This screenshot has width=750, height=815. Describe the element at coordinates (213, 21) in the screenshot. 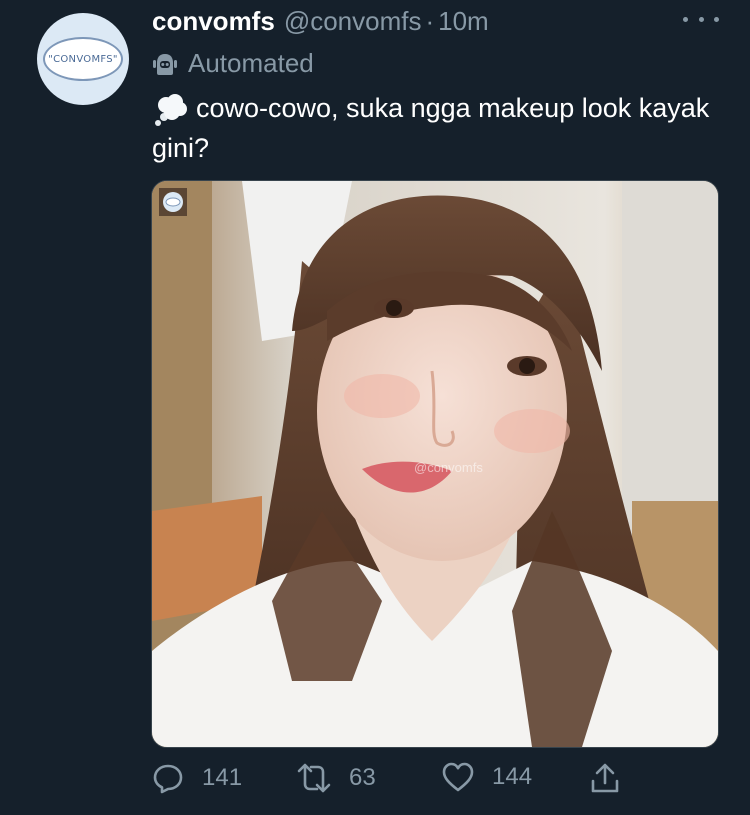

I see `display-name: convomfs` at that location.